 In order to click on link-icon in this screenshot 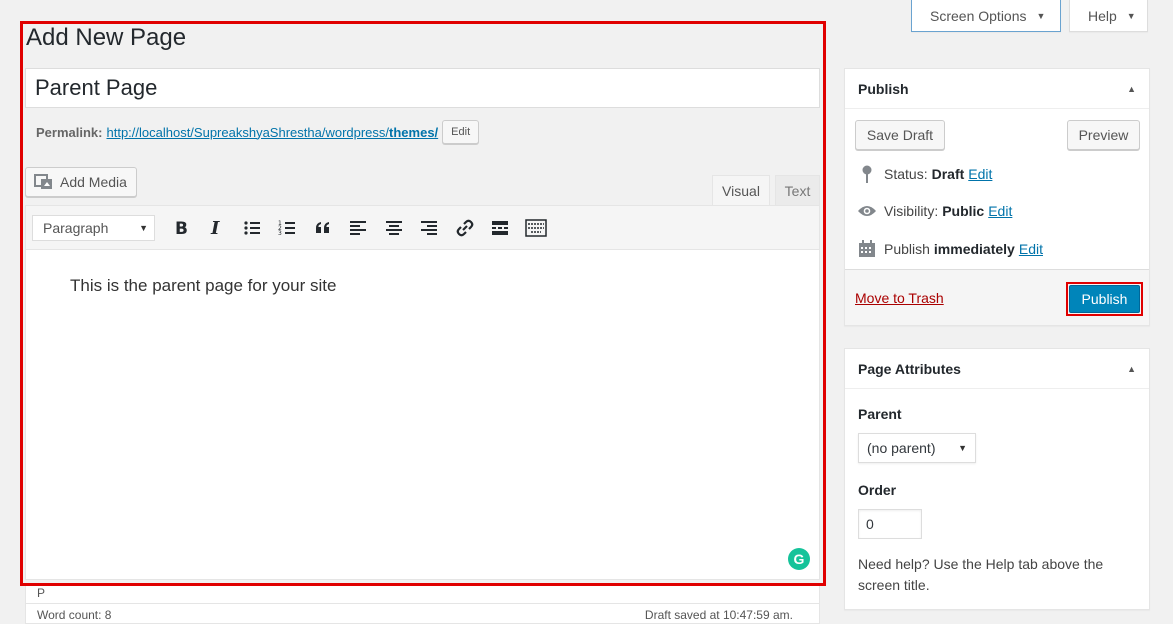, I will do `click(465, 228)`.